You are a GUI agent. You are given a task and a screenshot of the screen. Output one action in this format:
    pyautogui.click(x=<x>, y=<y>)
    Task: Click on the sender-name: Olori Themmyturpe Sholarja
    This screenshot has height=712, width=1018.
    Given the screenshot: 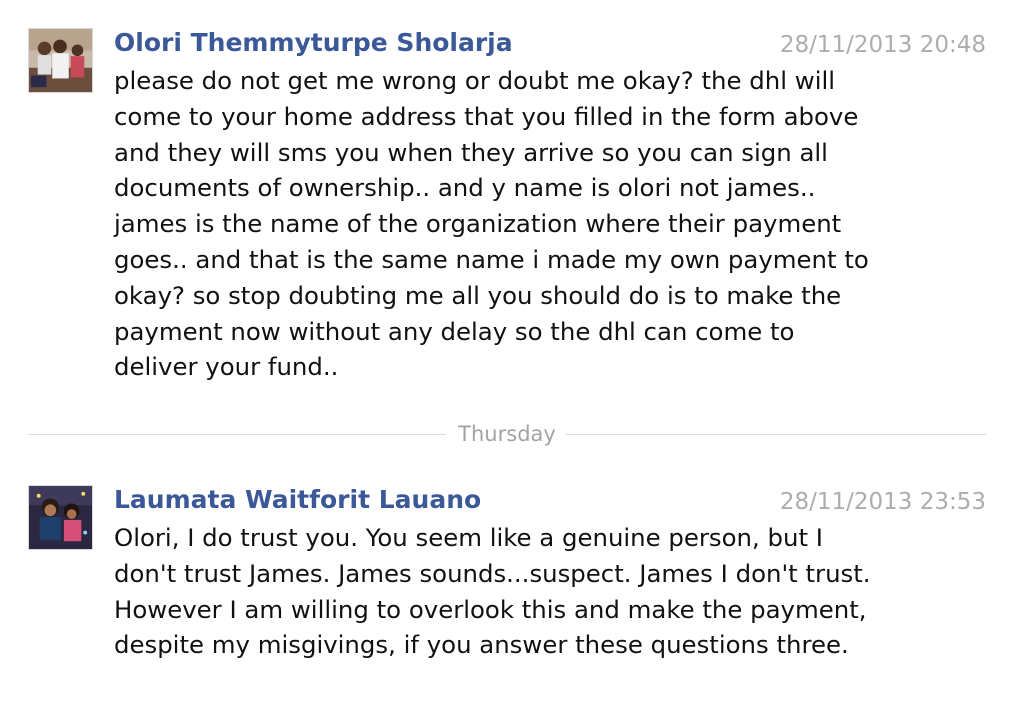 What is the action you would take?
    pyautogui.click(x=313, y=43)
    